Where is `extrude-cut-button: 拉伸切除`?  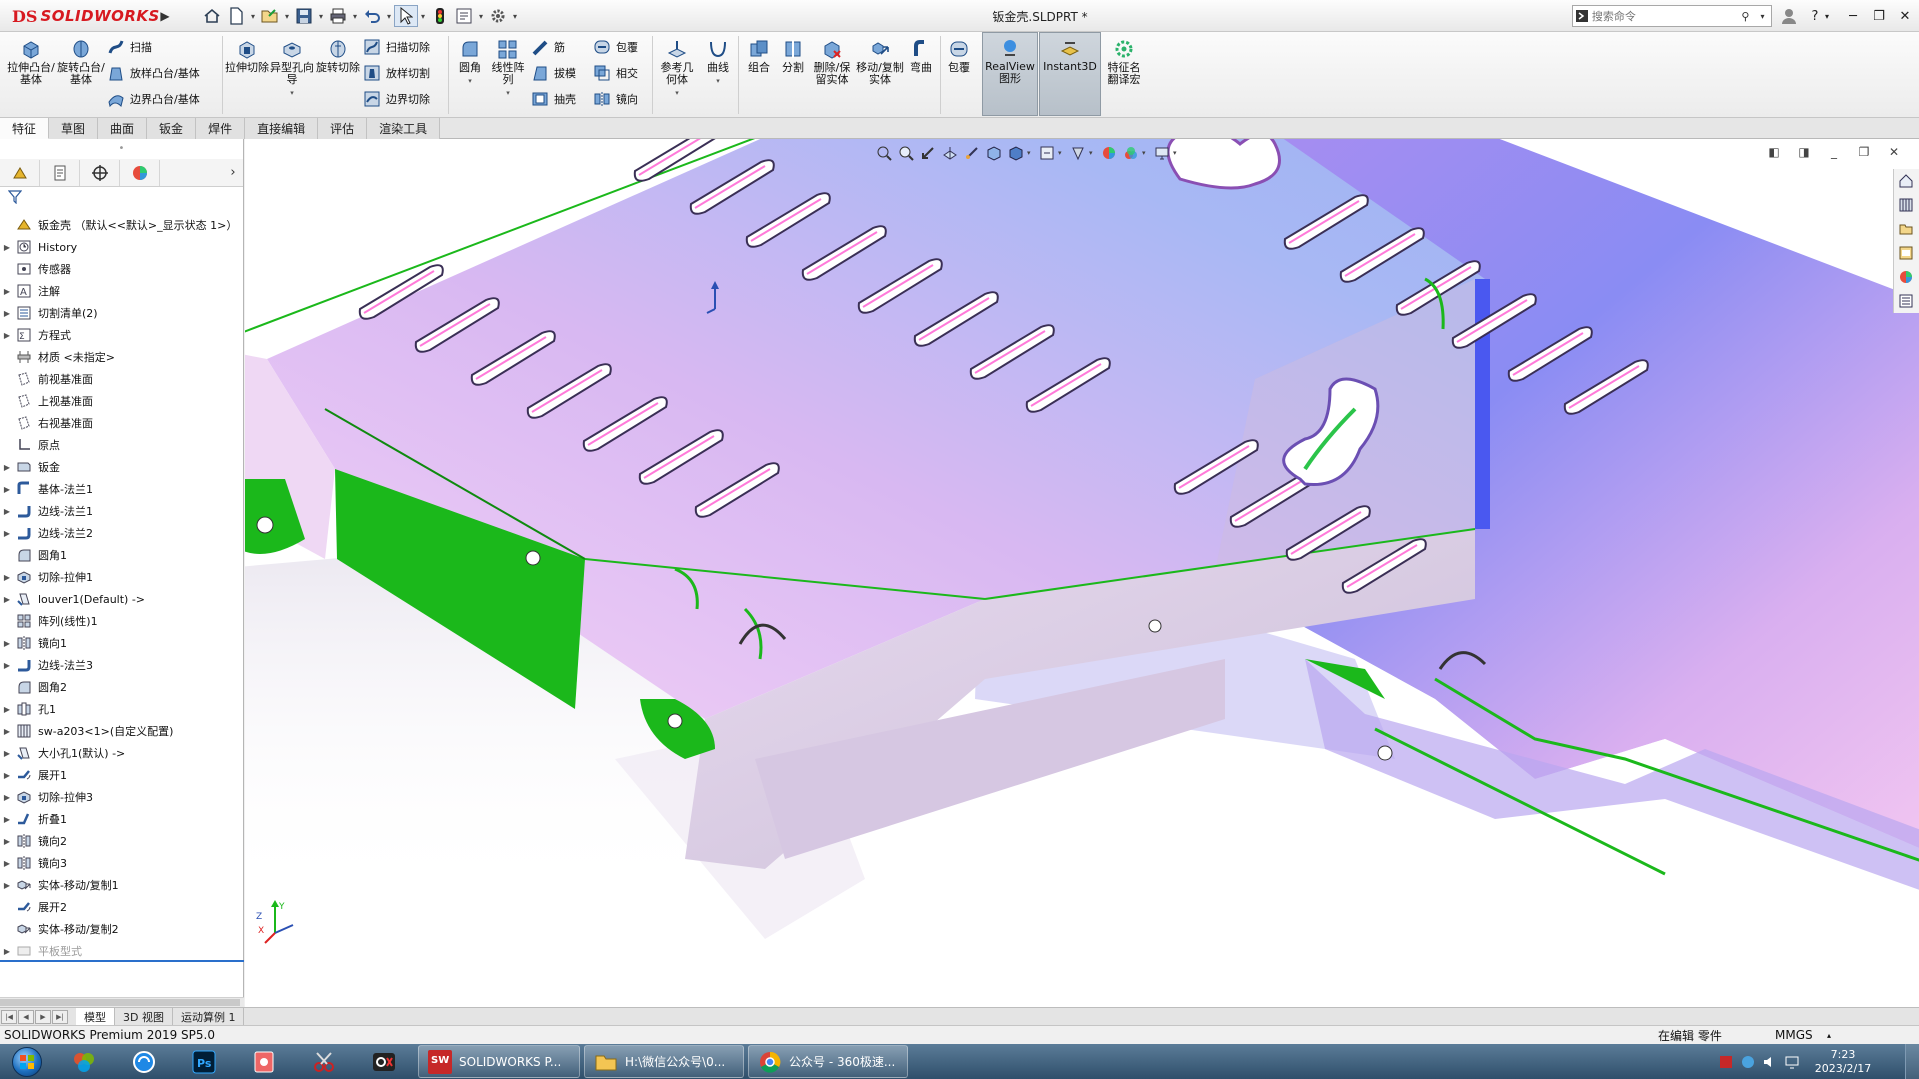
extrude-cut-button: 拉伸切除 is located at coordinates (247, 54).